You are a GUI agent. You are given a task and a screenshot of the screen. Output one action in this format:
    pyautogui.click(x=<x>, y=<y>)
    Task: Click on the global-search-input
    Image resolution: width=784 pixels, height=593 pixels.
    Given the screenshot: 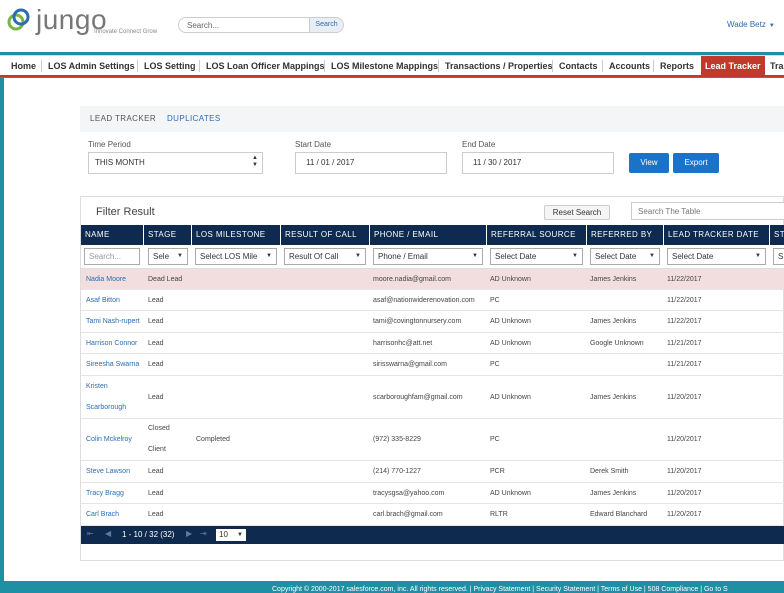 What is the action you would take?
    pyautogui.click(x=245, y=25)
    